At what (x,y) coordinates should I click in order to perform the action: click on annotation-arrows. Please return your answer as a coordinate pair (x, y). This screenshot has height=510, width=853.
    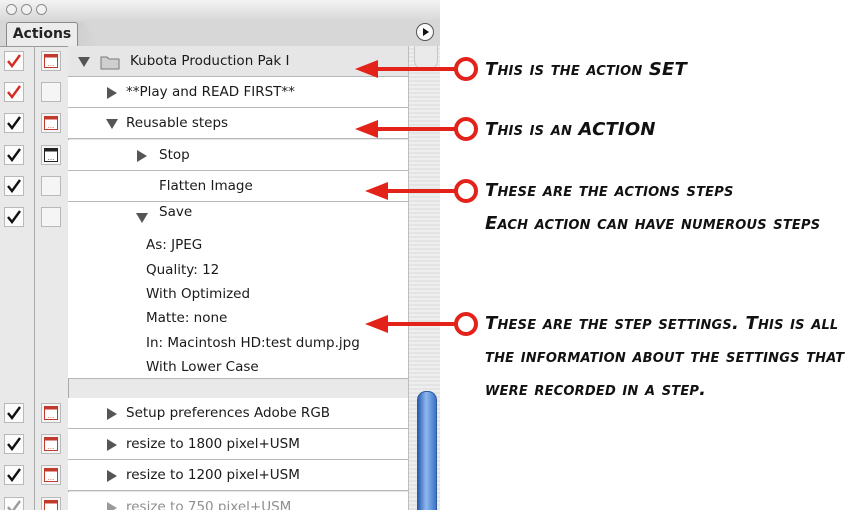
    Looking at the image, I should click on (416, 196).